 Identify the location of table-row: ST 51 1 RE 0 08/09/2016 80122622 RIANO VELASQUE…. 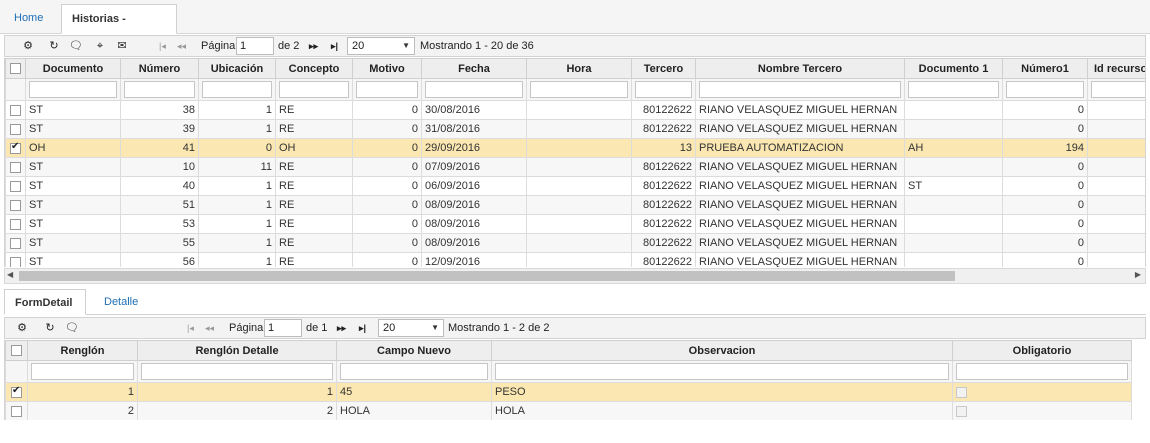
(575, 205).